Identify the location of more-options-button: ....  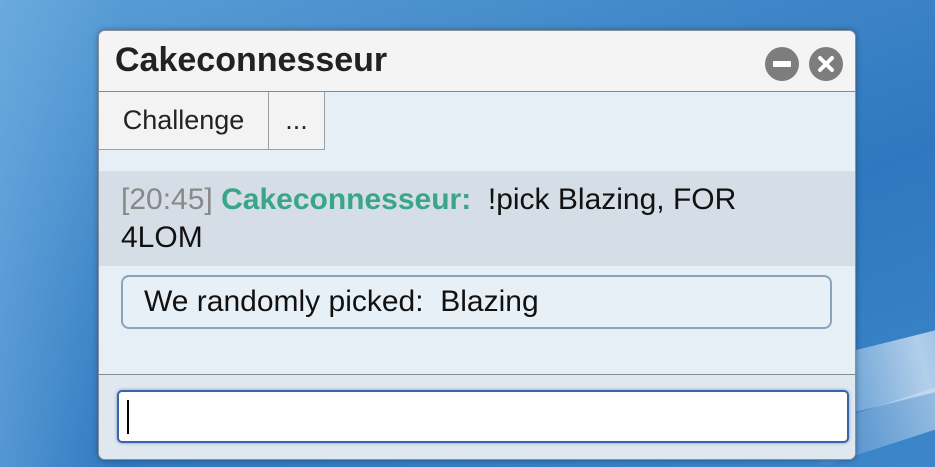
(297, 121).